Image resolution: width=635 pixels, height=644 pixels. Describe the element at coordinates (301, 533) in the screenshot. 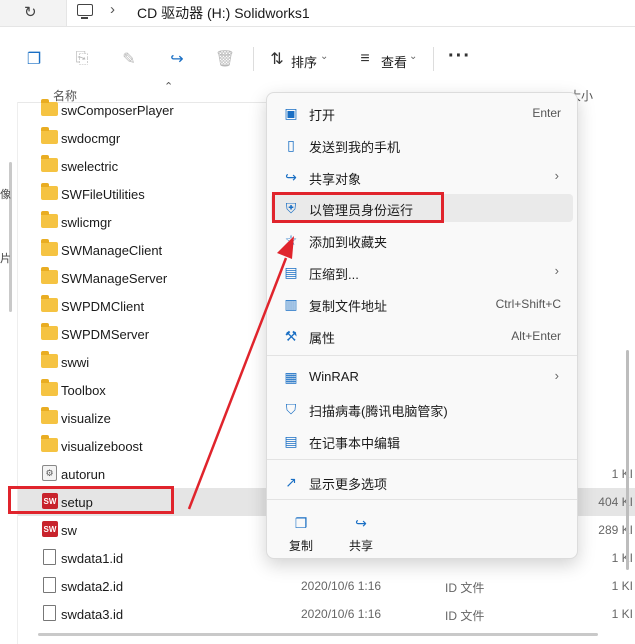

I see `copy-button: ❐ 复制` at that location.